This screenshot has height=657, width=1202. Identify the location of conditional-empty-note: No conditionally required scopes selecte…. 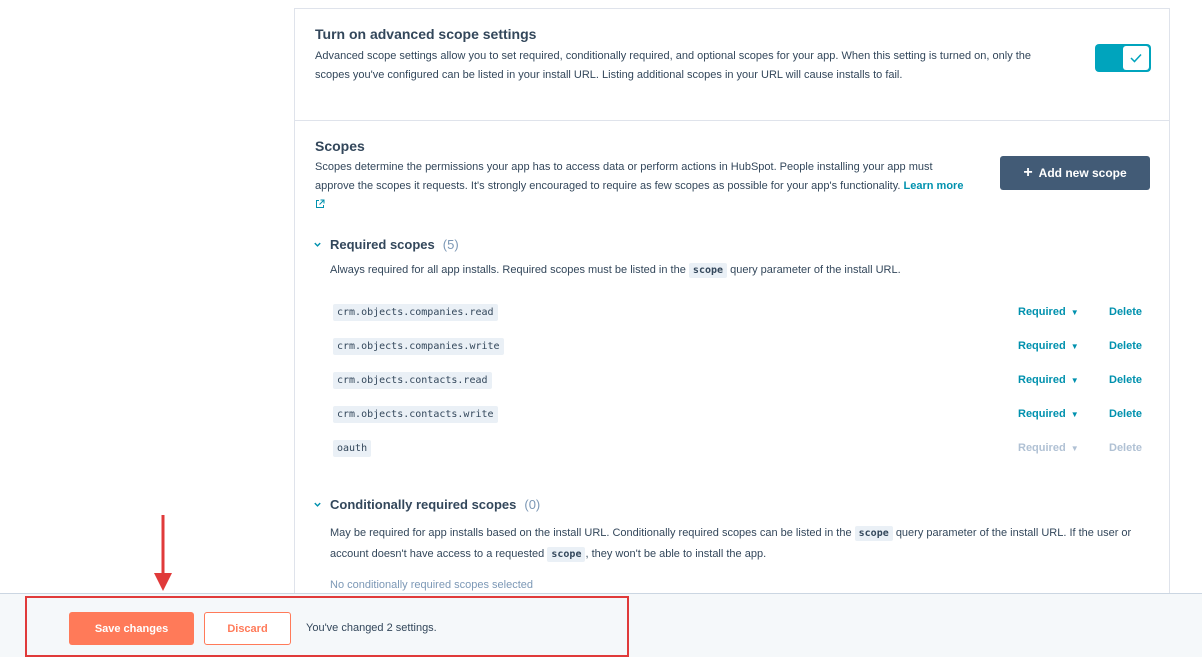
(432, 585).